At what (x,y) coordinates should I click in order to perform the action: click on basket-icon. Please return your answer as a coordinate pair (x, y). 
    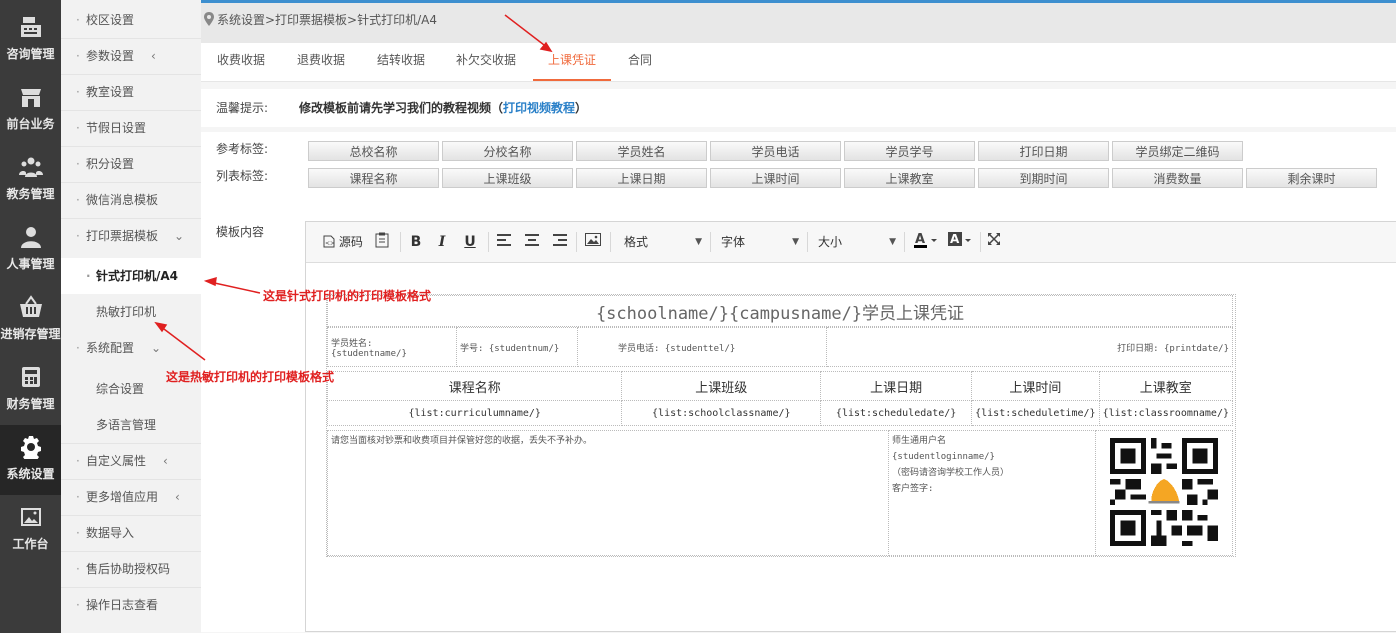
    Looking at the image, I should click on (31, 306).